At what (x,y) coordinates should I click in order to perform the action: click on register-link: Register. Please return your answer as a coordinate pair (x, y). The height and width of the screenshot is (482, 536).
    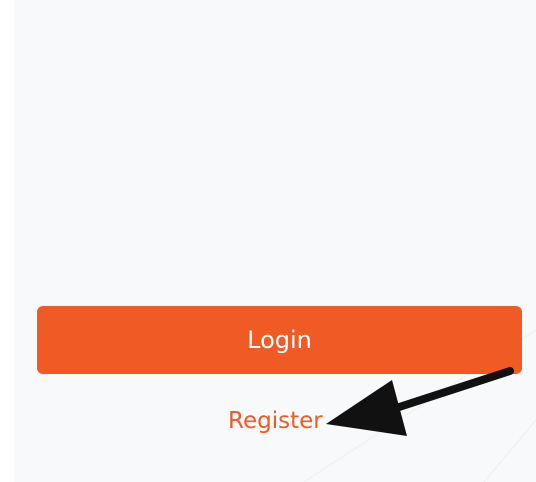
    Looking at the image, I should click on (275, 422).